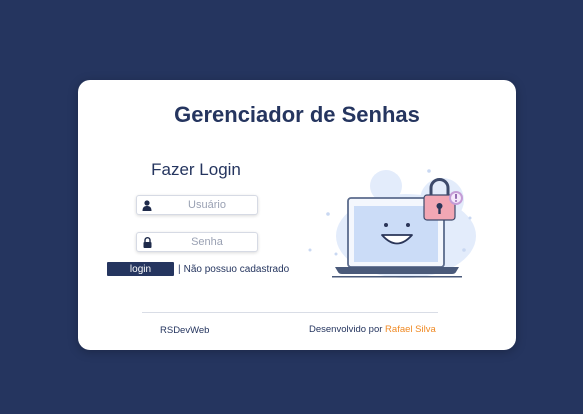 This screenshot has height=414, width=583. Describe the element at coordinates (147, 205) in the screenshot. I see `user-icon` at that location.